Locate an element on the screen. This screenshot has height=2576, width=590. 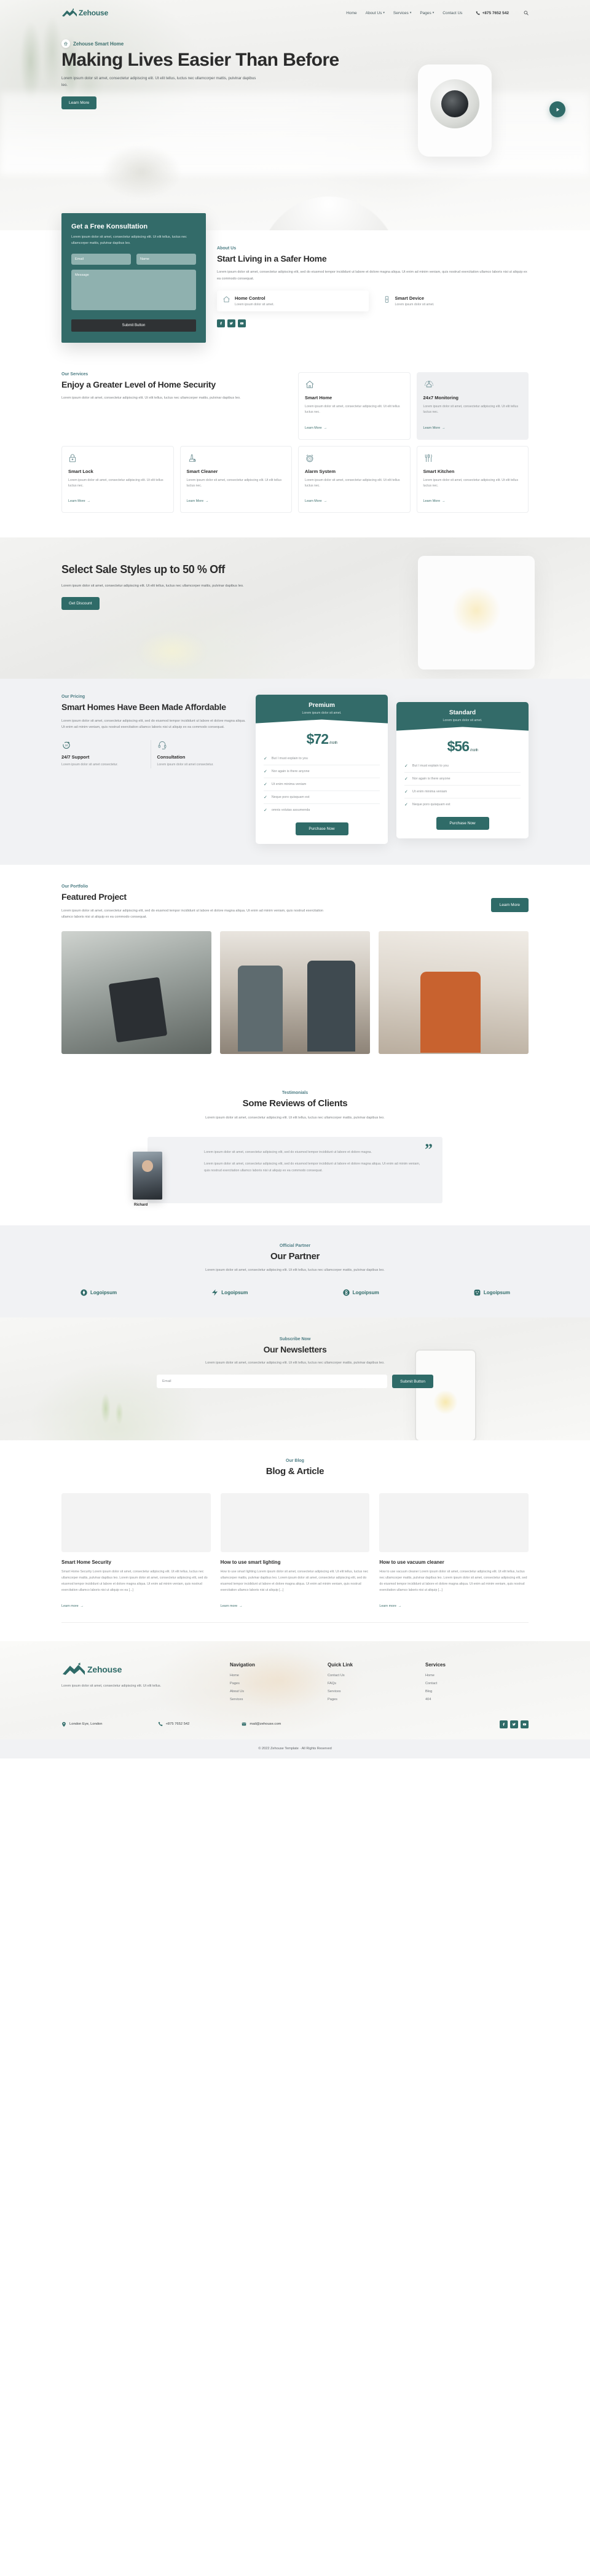
footer-link: Contact Us is located at coordinates (369, 1675).